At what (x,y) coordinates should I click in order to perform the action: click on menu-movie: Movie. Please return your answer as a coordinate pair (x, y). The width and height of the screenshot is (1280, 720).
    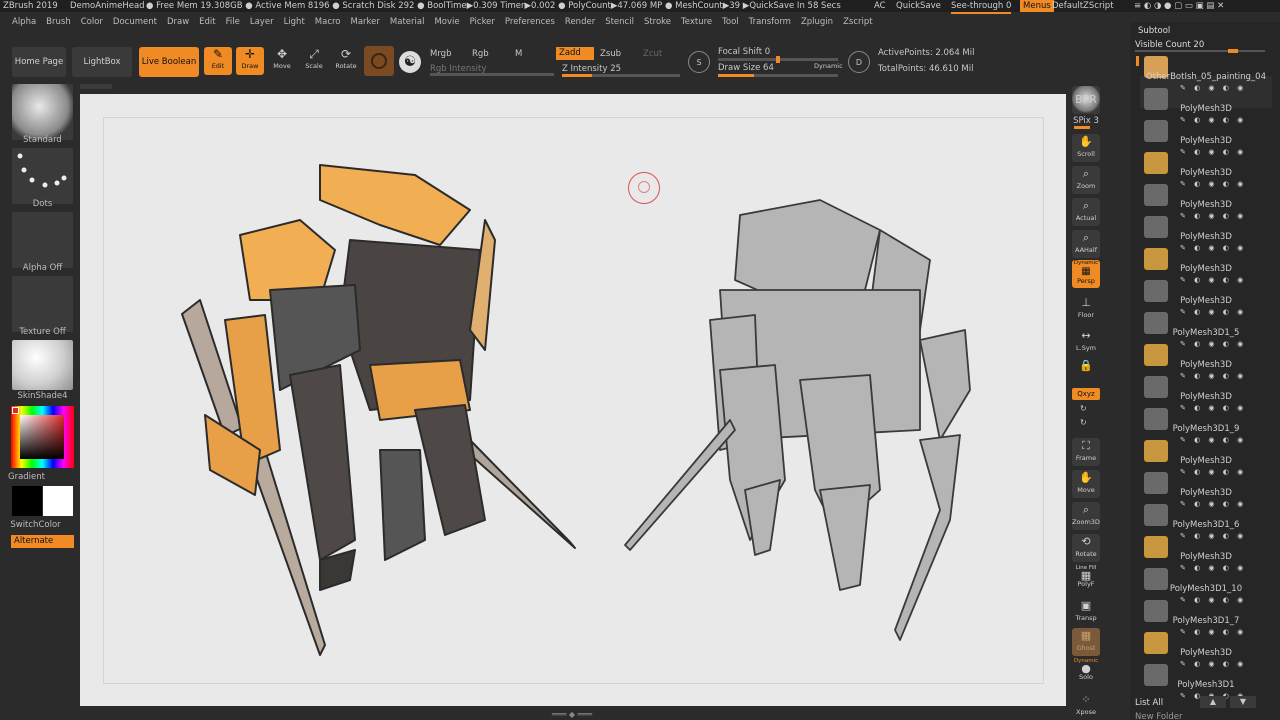
    Looking at the image, I should click on (446, 22).